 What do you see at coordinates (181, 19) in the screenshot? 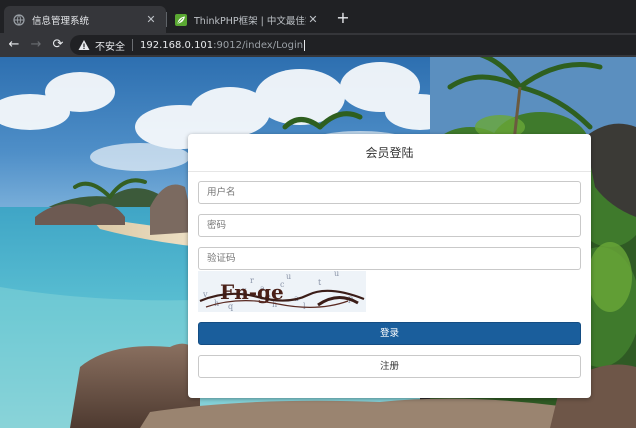
I see `thinkphp-leaf-icon` at bounding box center [181, 19].